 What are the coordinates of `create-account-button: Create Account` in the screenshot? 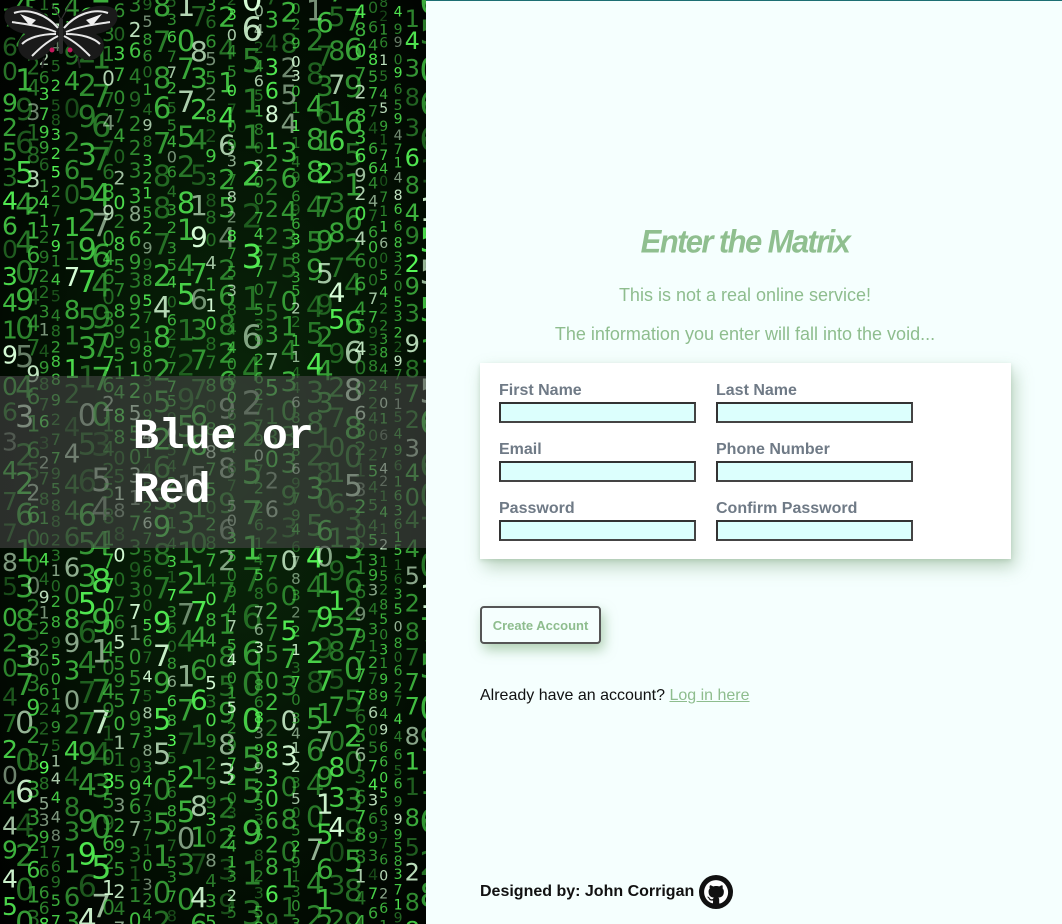 It's located at (540, 625).